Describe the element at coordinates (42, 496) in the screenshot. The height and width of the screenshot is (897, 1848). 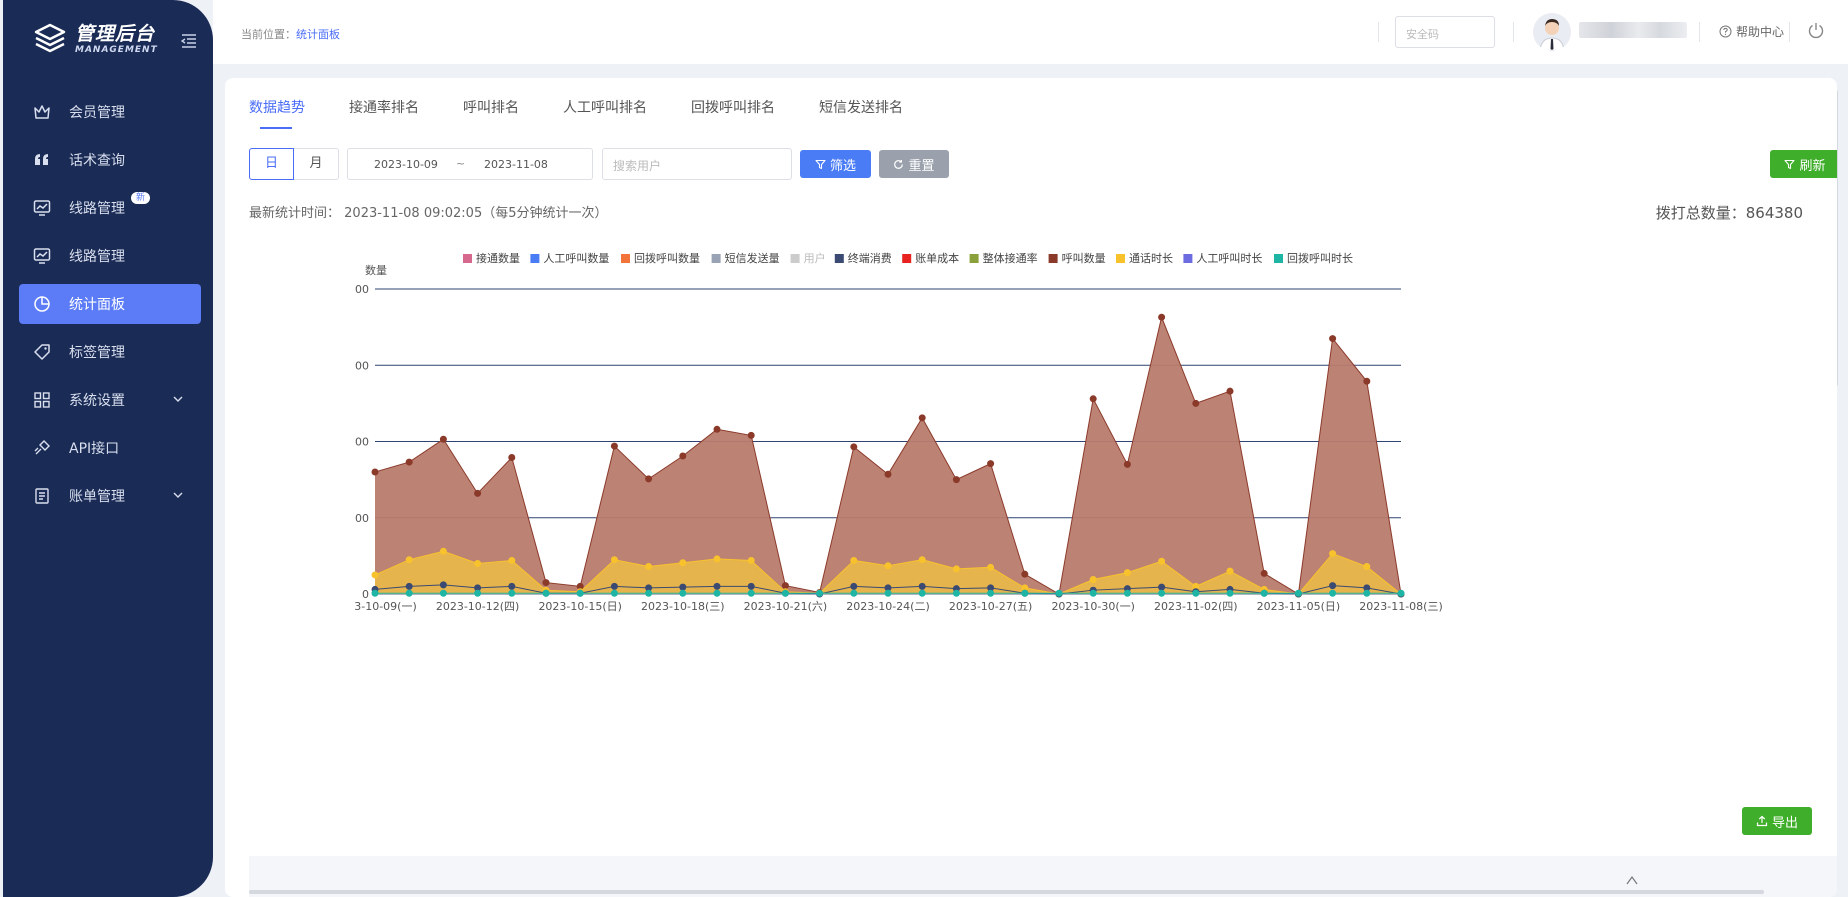
I see `bill-icon` at that location.